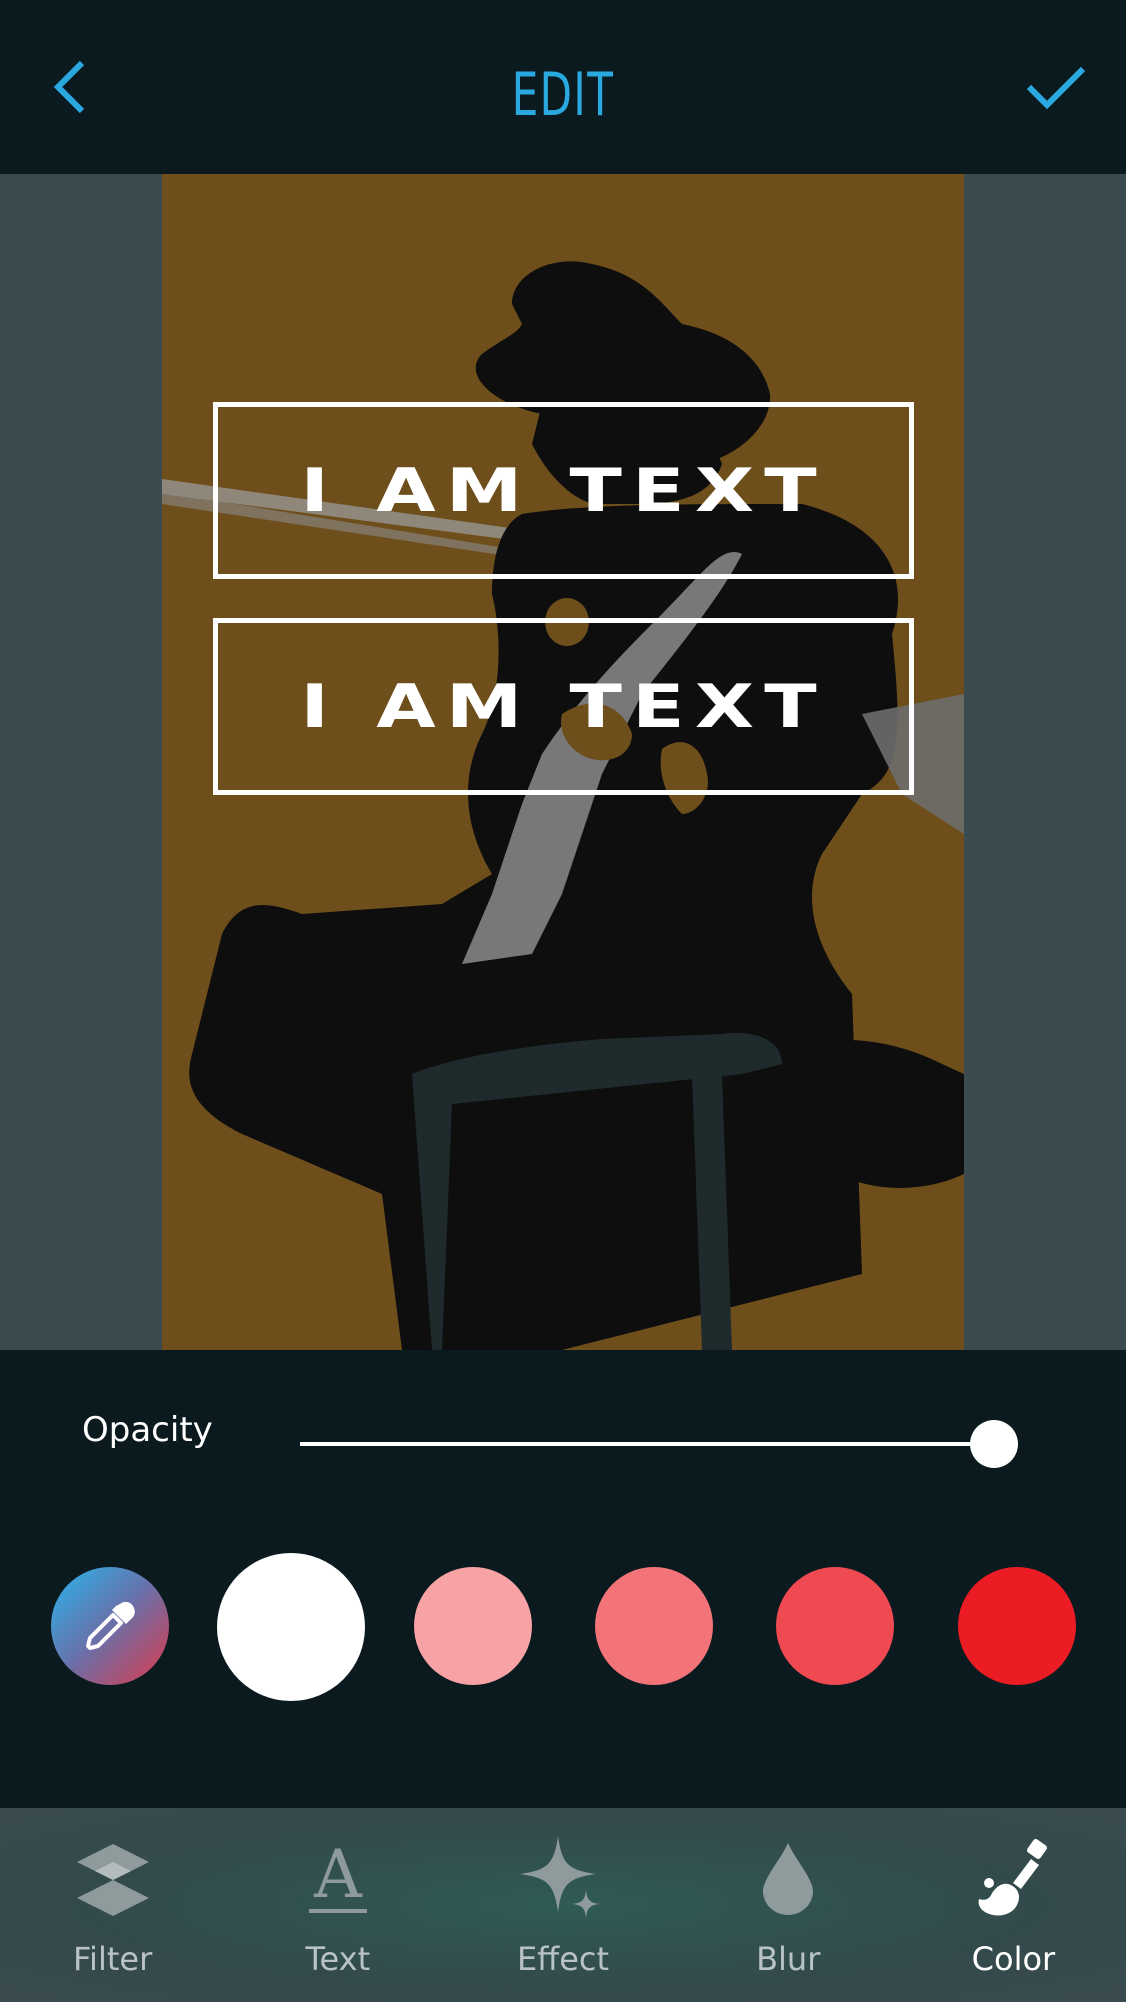 The image size is (1126, 2002). I want to click on sparkle-icon, so click(563, 1879).